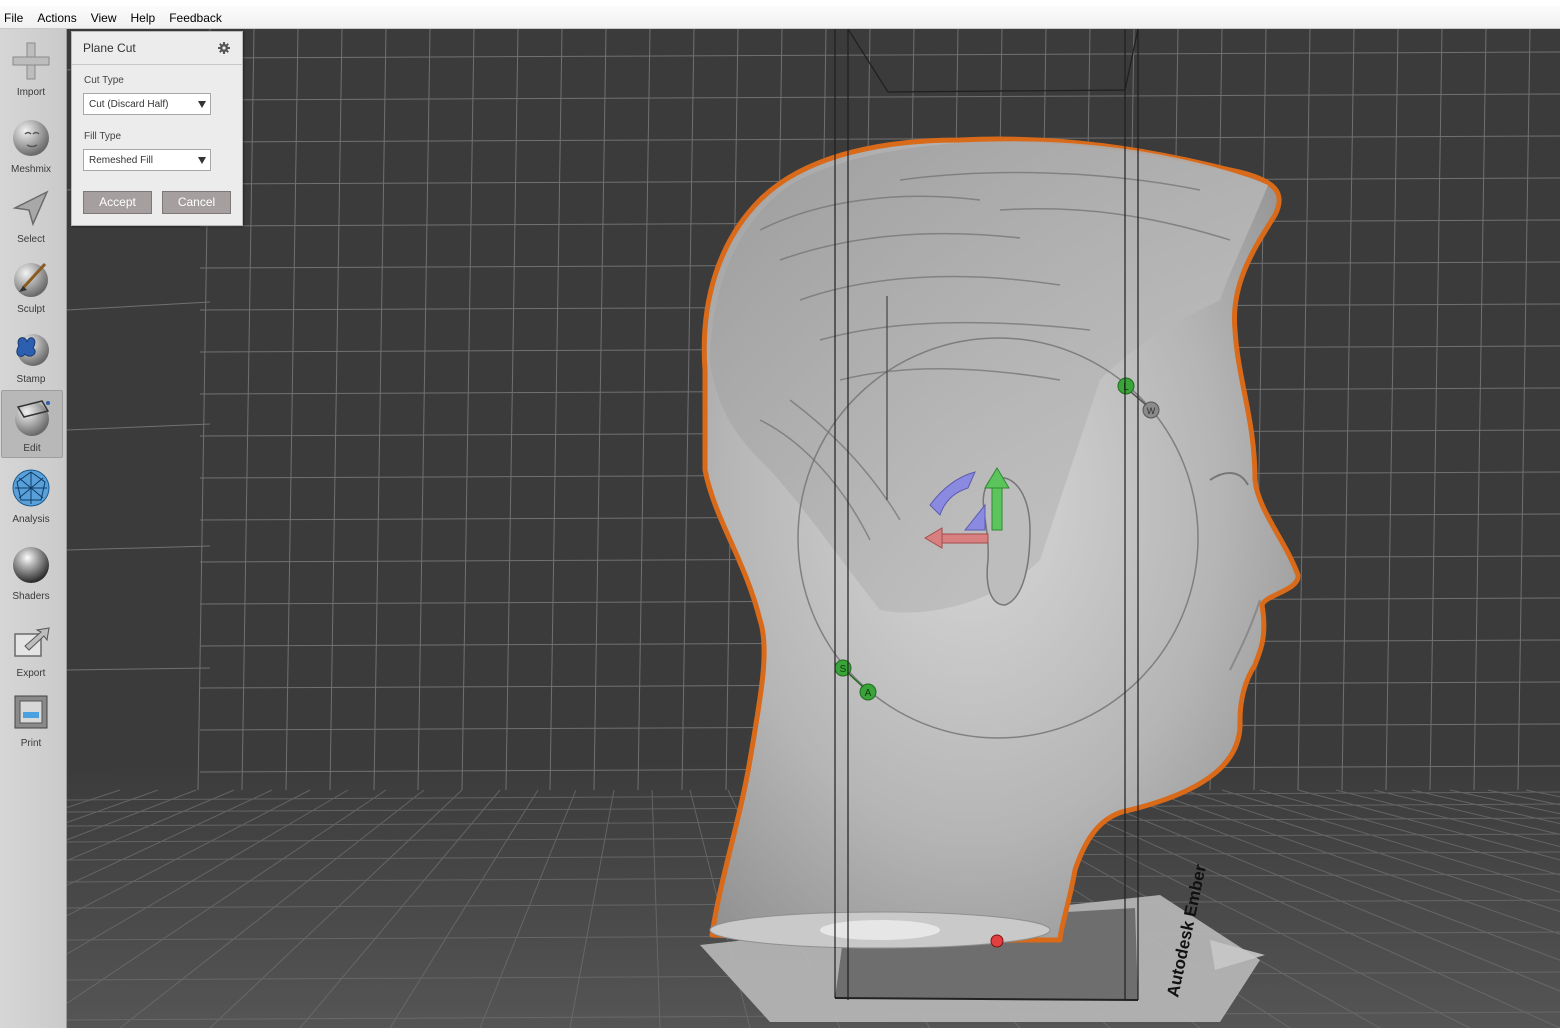 This screenshot has height=1028, width=1560. I want to click on fill-type-select: Remeshed Fill, so click(147, 160).